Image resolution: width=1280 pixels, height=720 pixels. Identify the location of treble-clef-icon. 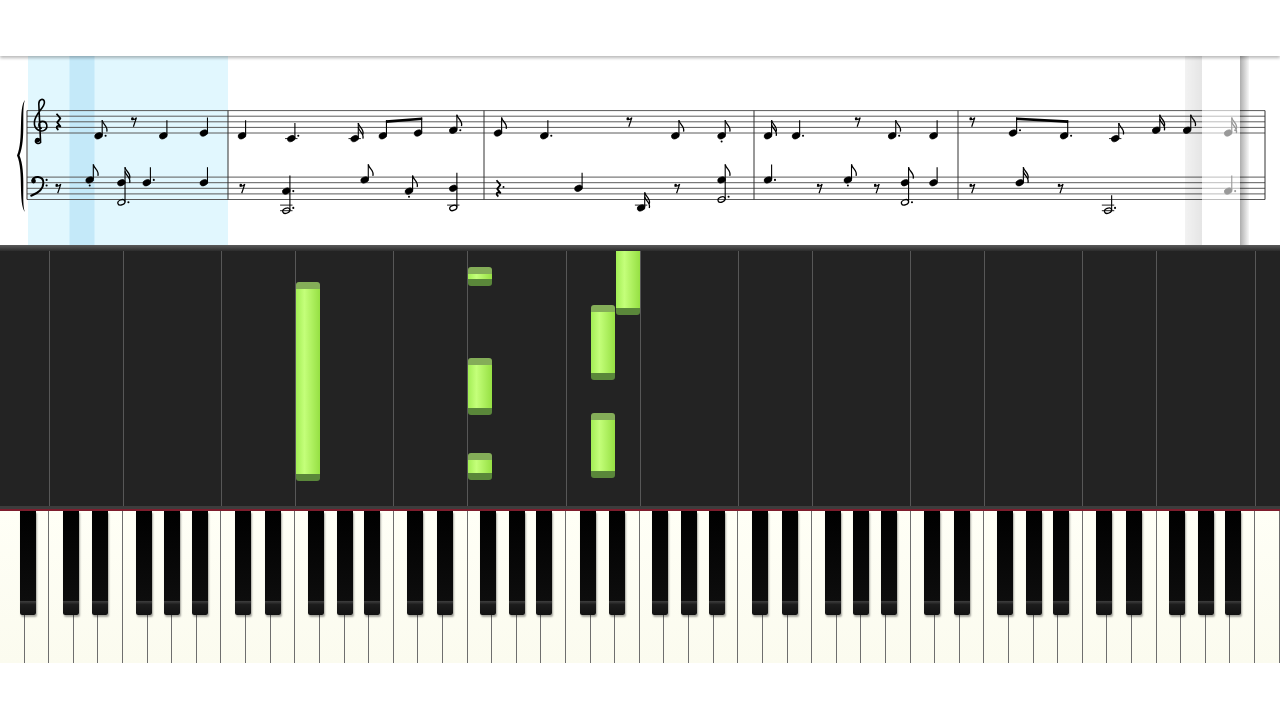
(40, 121).